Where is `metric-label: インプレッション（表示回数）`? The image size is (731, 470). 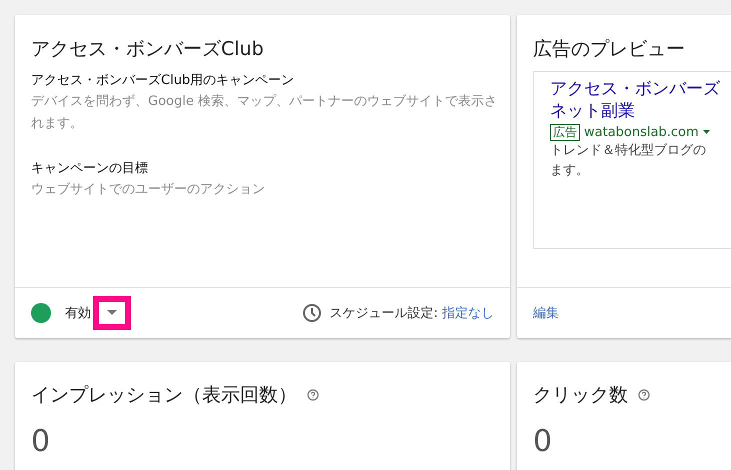 metric-label: インプレッション（表示回数） is located at coordinates (164, 395).